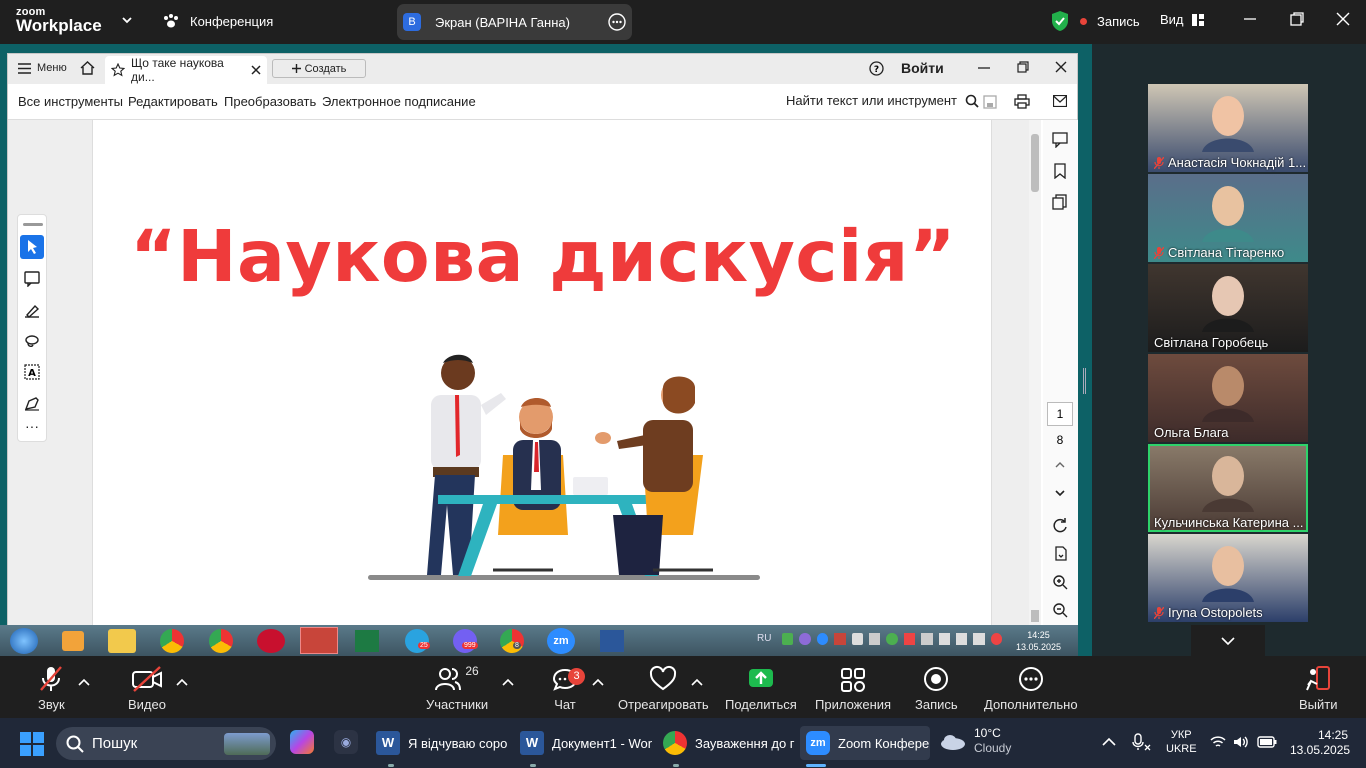  Describe the element at coordinates (617, 22) in the screenshot. I see `more-dots-icon` at that location.